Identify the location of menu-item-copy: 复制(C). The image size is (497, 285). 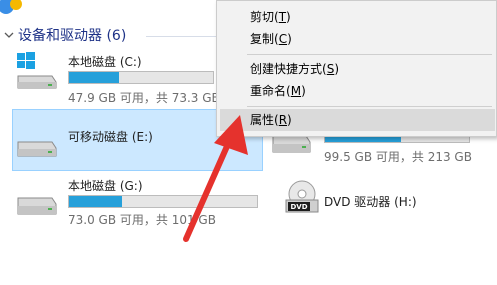
(356, 39).